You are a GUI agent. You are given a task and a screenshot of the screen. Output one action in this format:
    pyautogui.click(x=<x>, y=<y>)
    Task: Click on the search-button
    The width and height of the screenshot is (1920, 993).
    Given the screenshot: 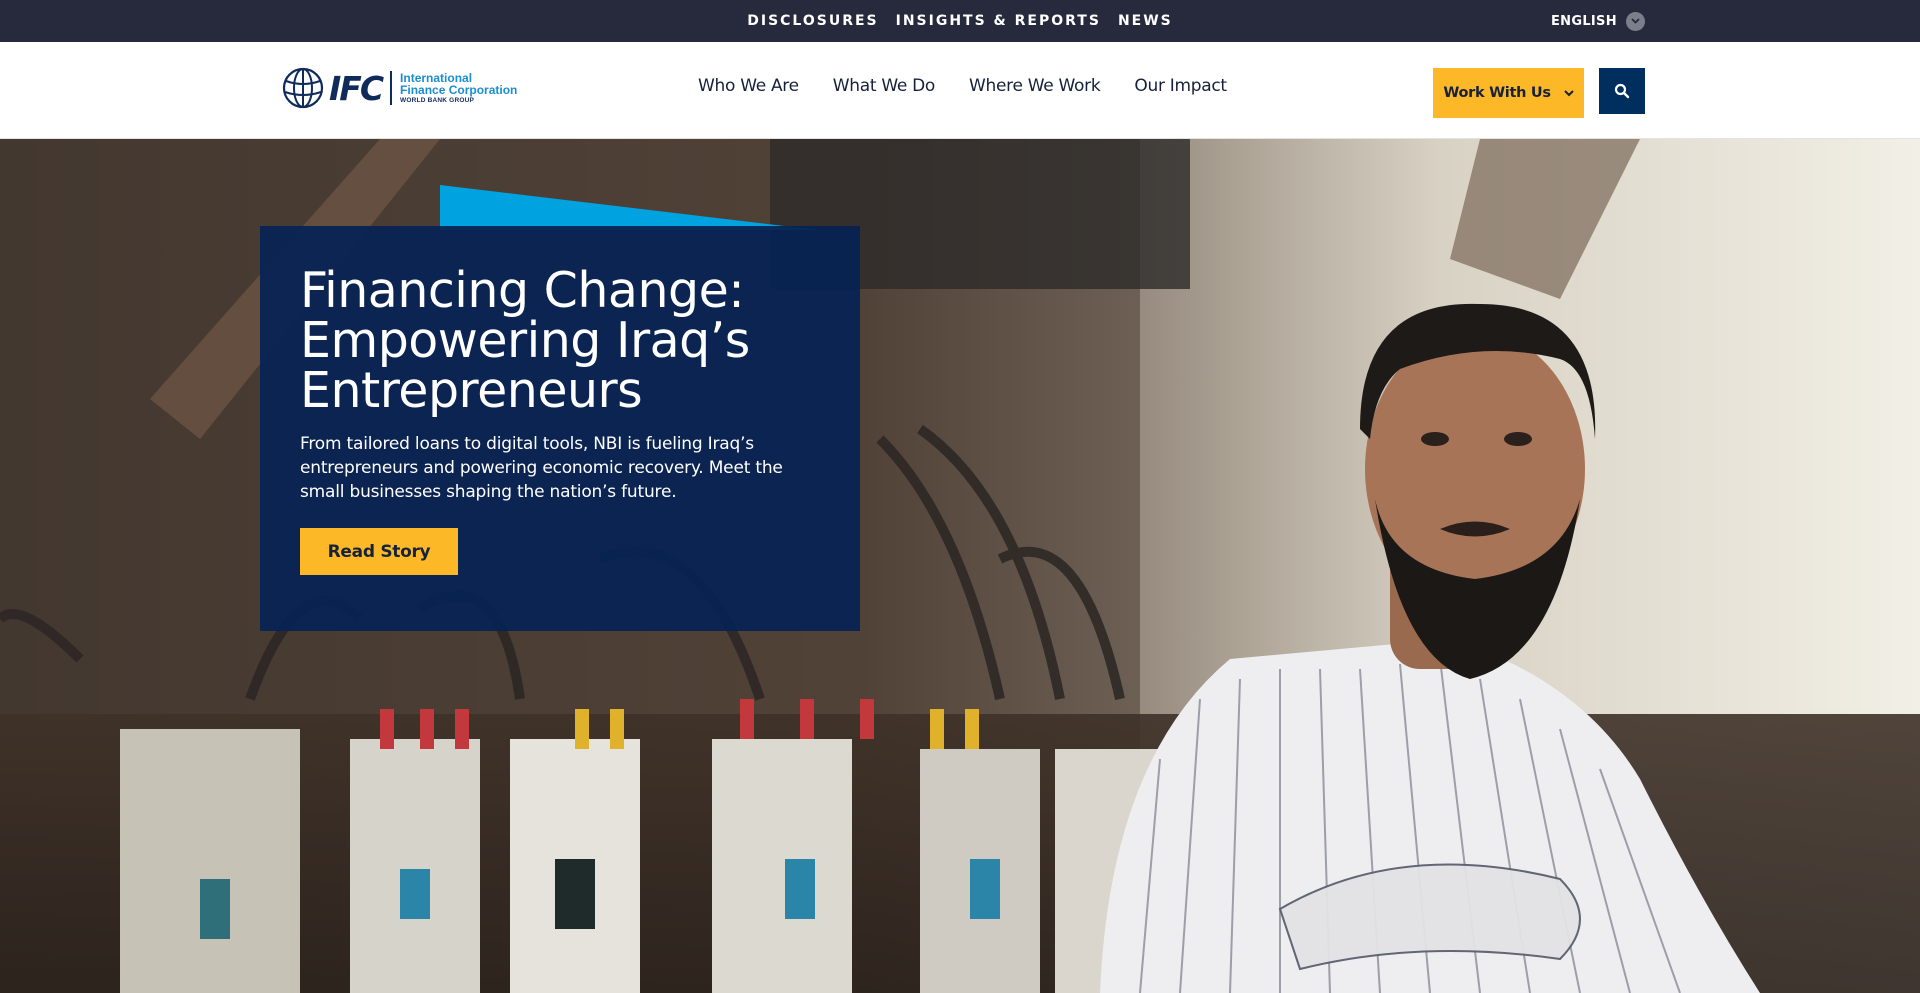 What is the action you would take?
    pyautogui.click(x=1622, y=91)
    